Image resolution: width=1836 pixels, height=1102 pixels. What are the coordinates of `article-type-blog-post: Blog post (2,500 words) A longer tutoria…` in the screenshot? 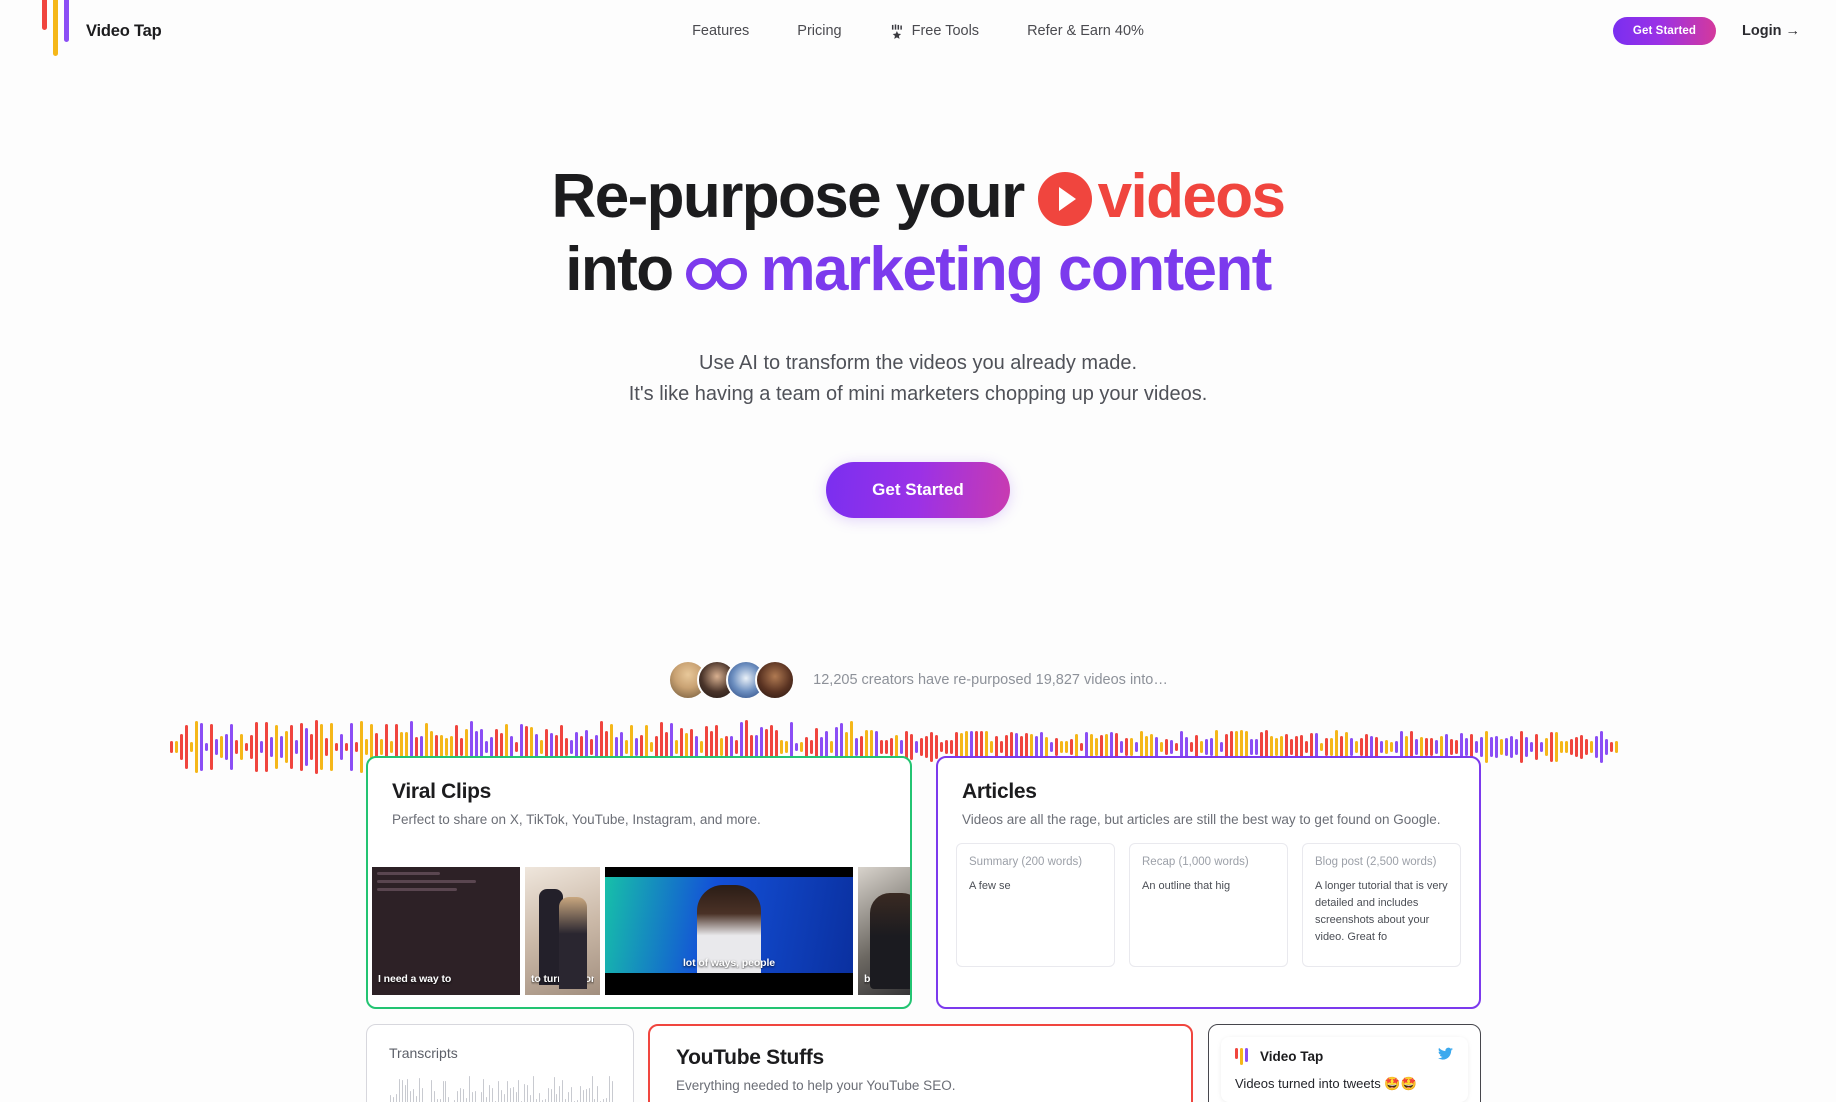 It's located at (1381, 905).